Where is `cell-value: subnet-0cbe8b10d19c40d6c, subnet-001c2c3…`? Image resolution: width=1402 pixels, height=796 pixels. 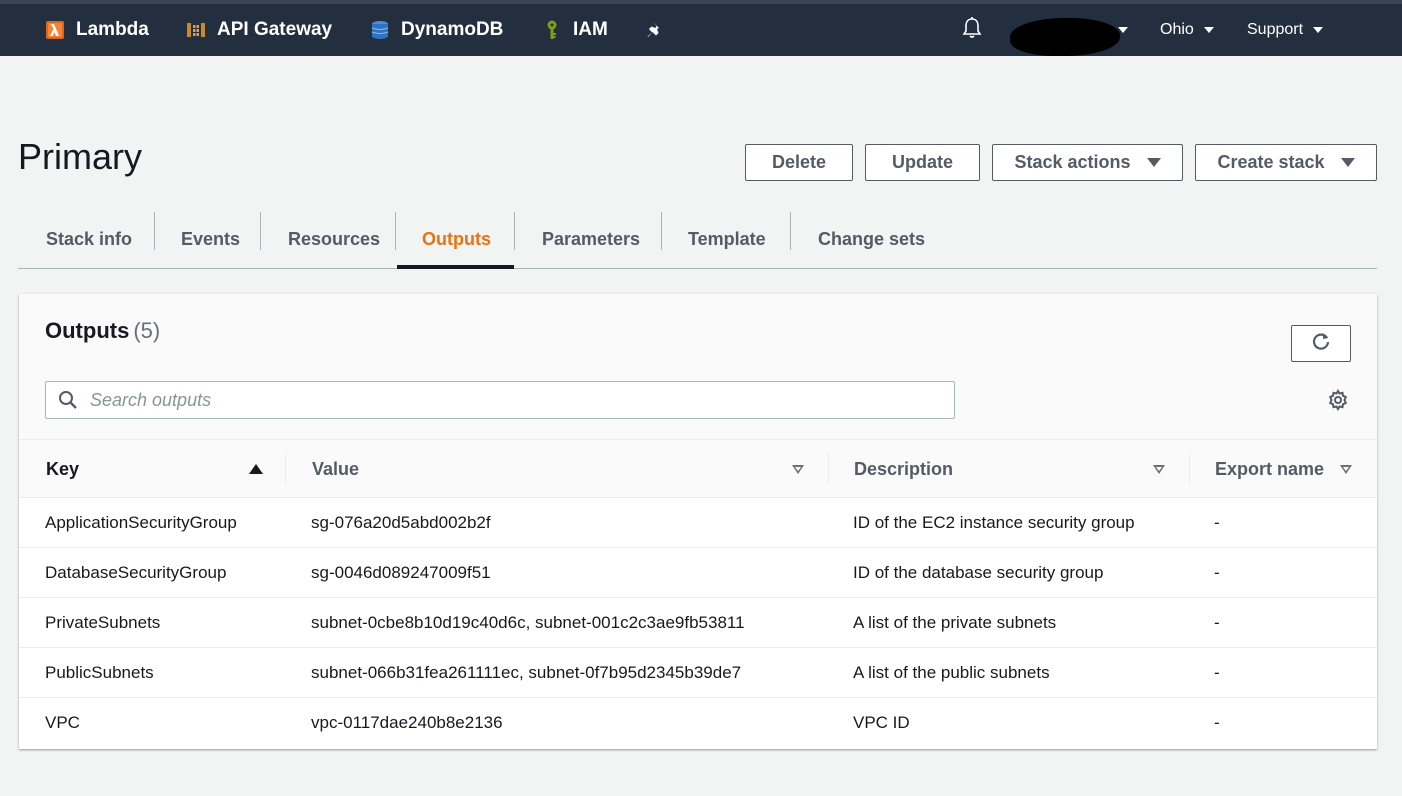 cell-value: subnet-0cbe8b10d19c40d6c, subnet-001c2c3… is located at coordinates (528, 622).